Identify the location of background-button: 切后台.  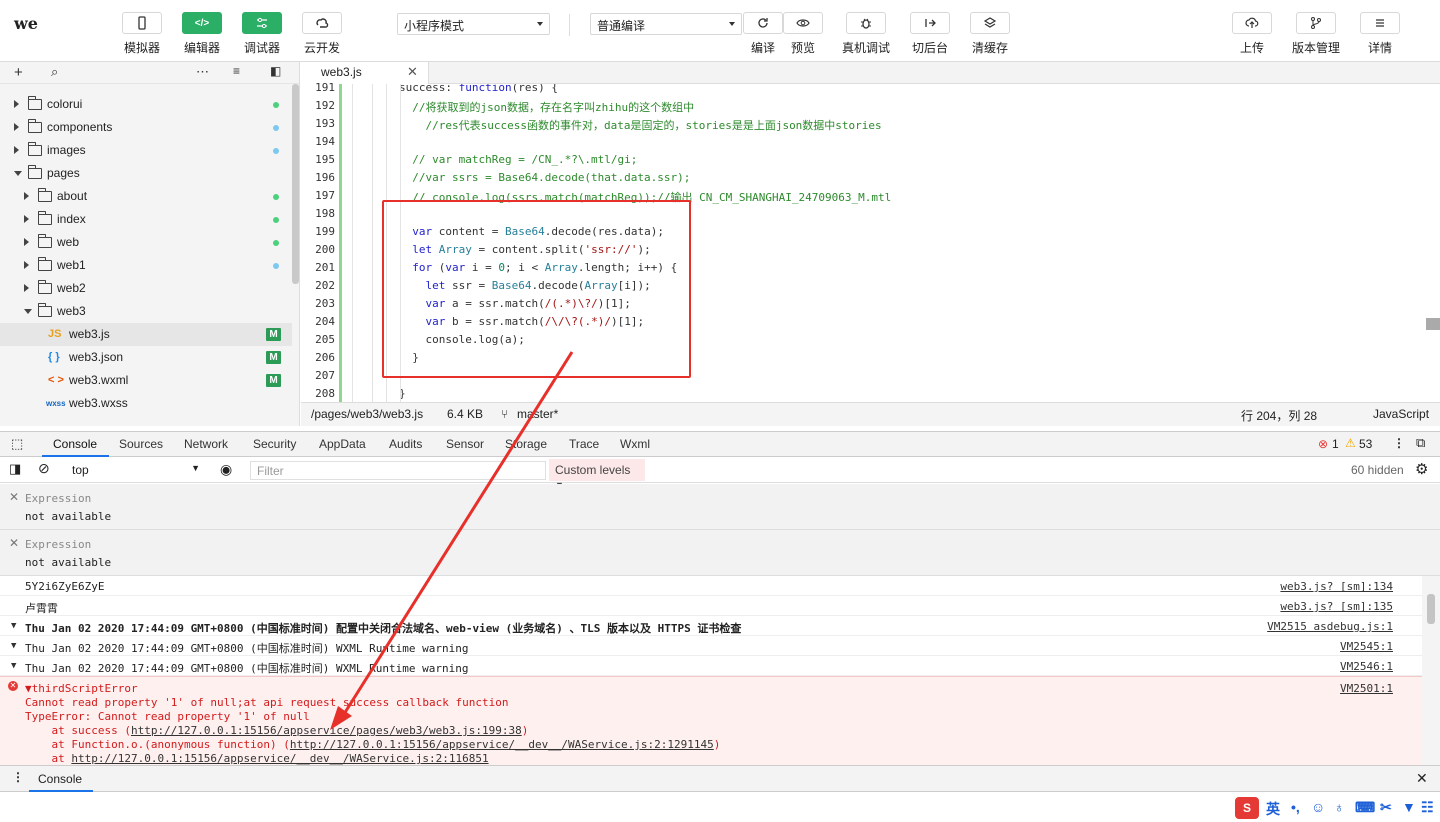
(930, 34).